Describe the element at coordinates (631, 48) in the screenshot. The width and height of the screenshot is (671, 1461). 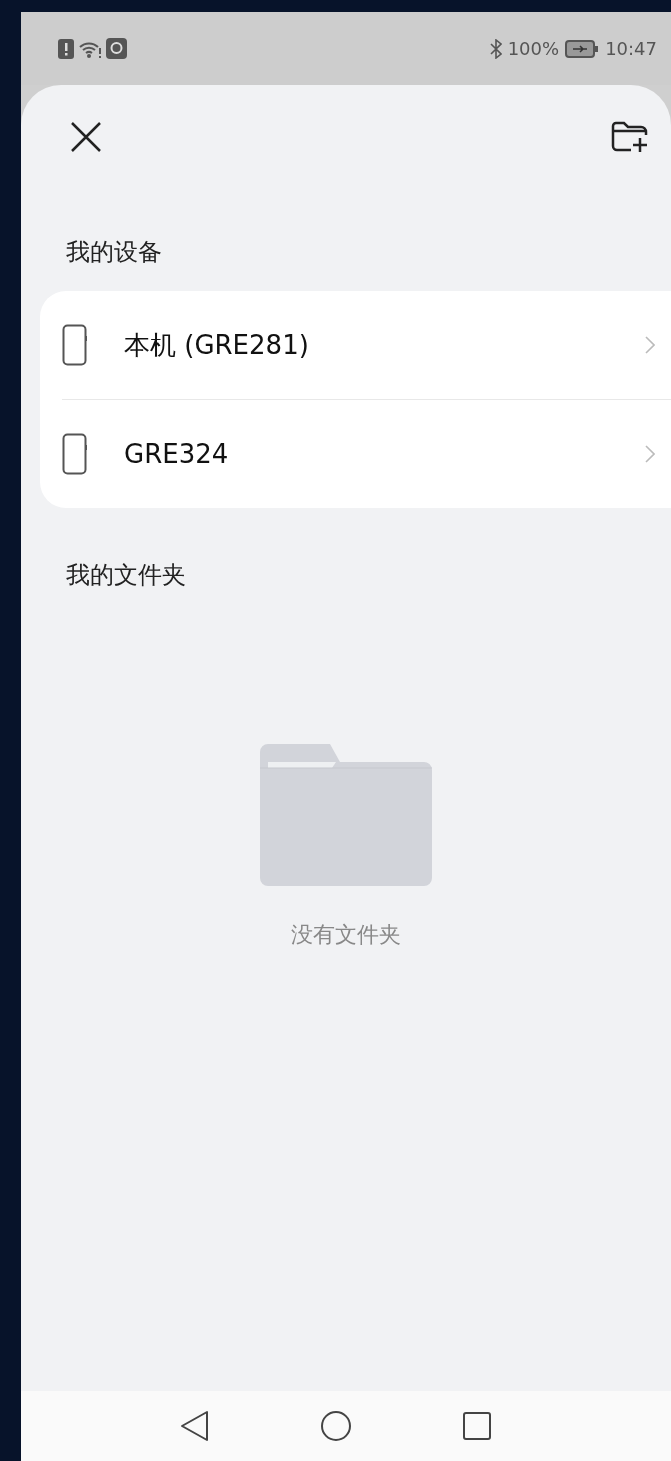
I see `clock-time: 10:47` at that location.